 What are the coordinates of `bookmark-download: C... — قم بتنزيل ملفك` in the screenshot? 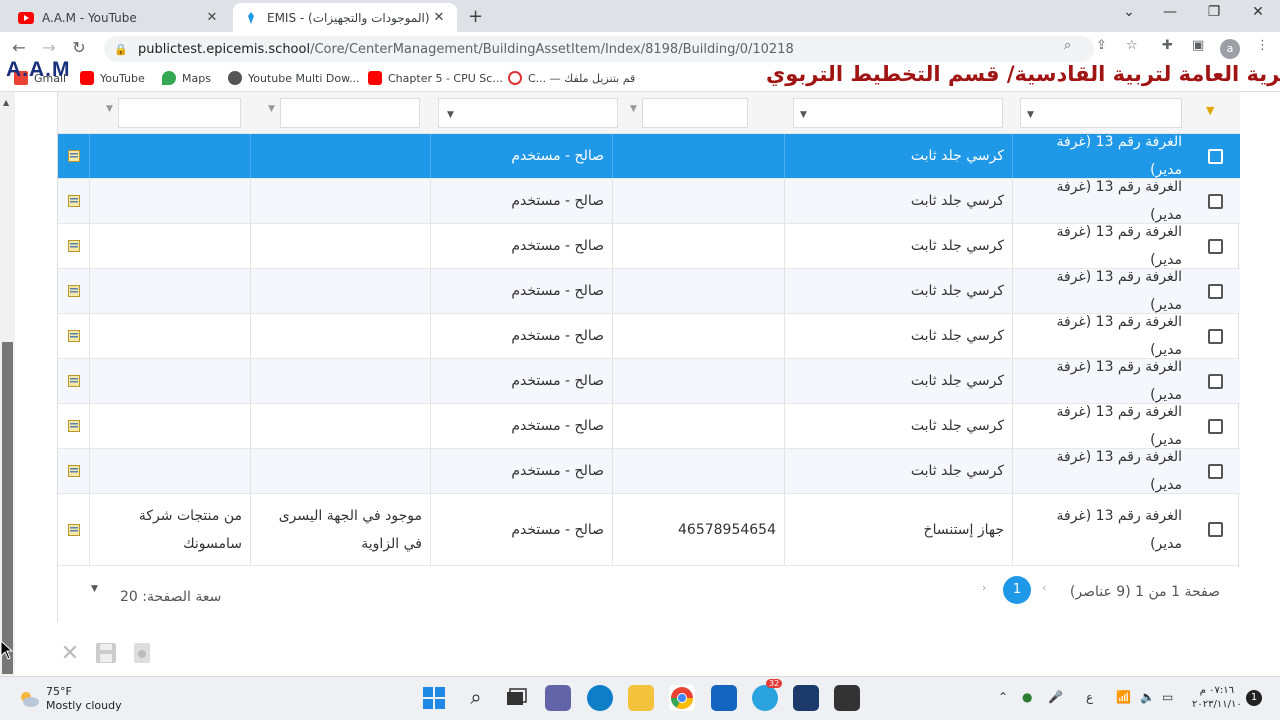 It's located at (571, 78).